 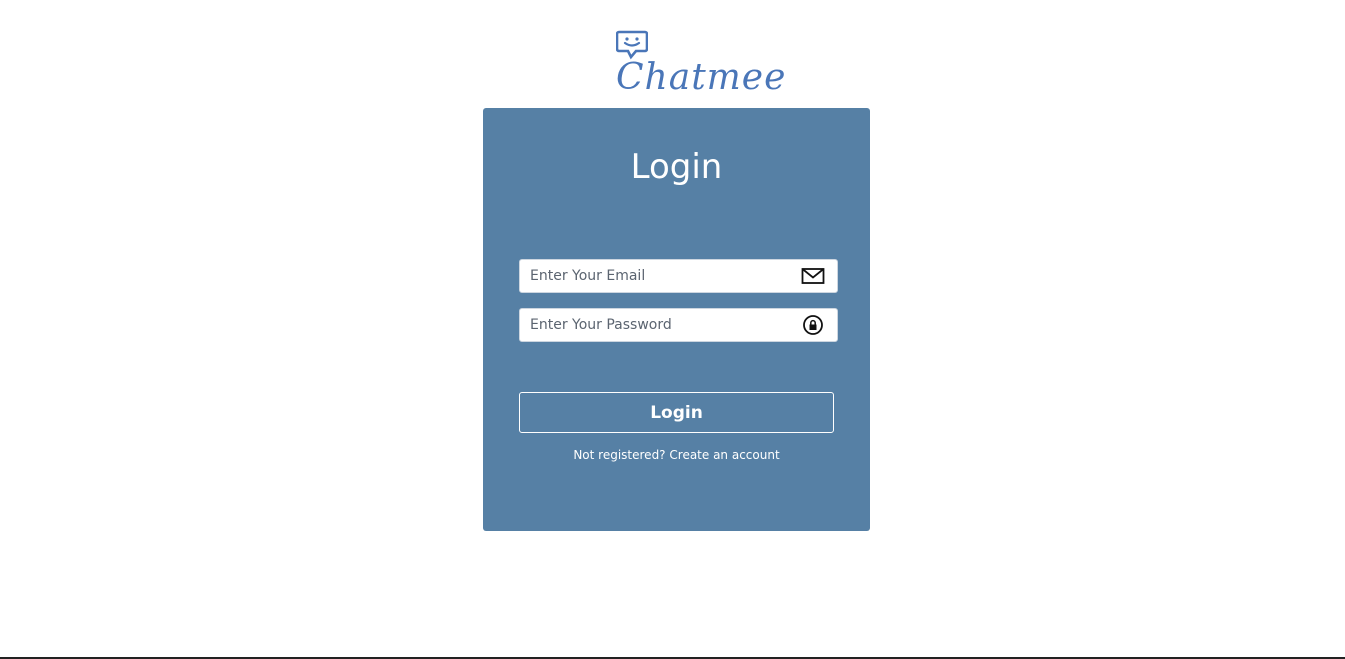 What do you see at coordinates (676, 167) in the screenshot?
I see `page-title: Login` at bounding box center [676, 167].